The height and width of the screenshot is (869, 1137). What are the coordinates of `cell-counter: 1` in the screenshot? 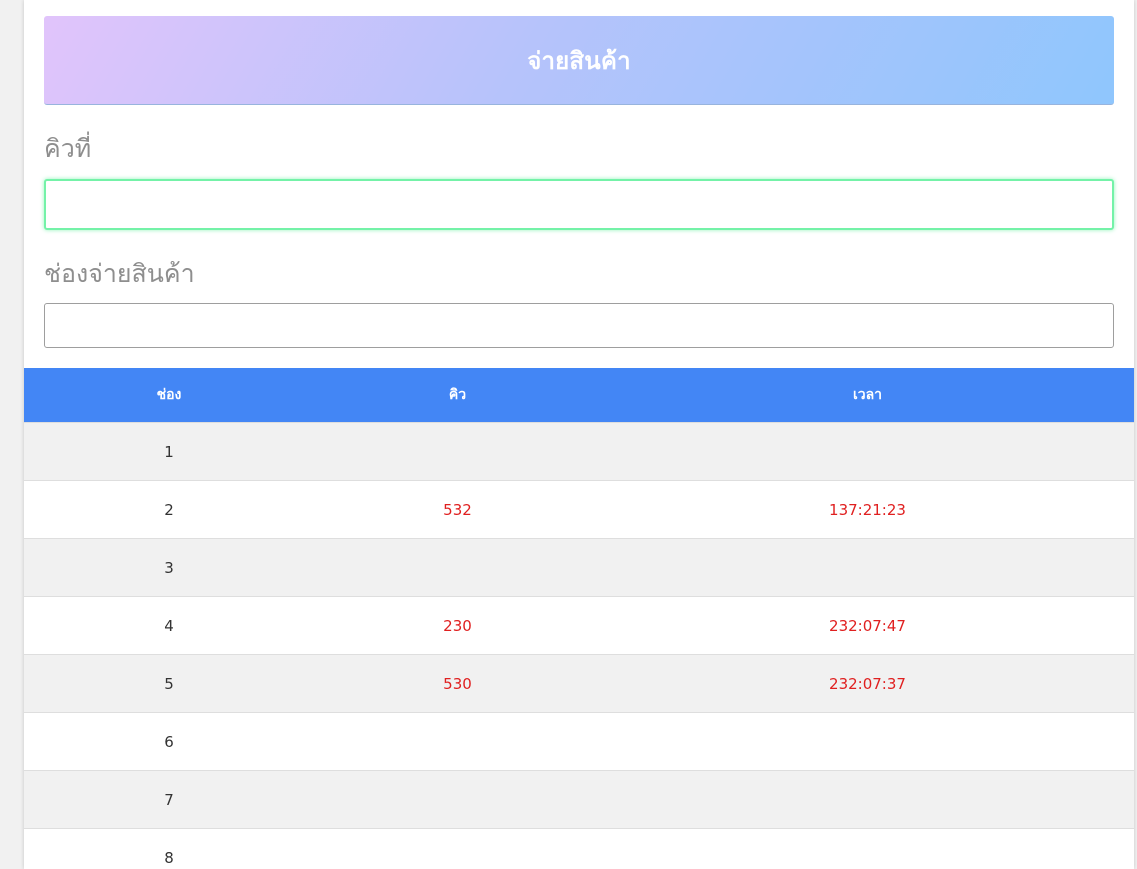 It's located at (169, 451).